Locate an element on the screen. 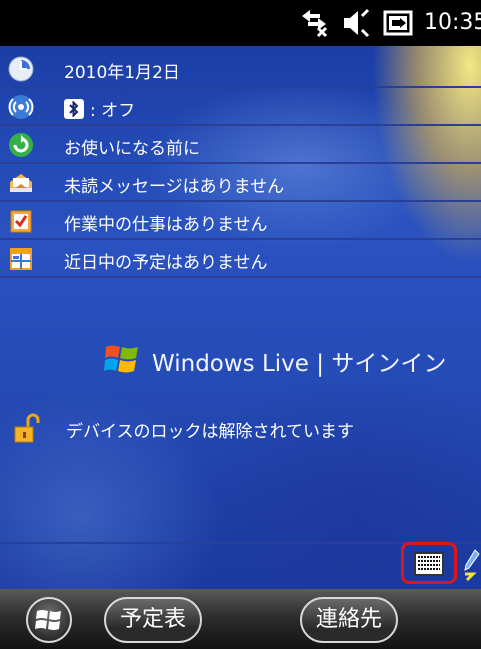 This screenshot has height=649, width=481. unlock-icon is located at coordinates (27, 428).